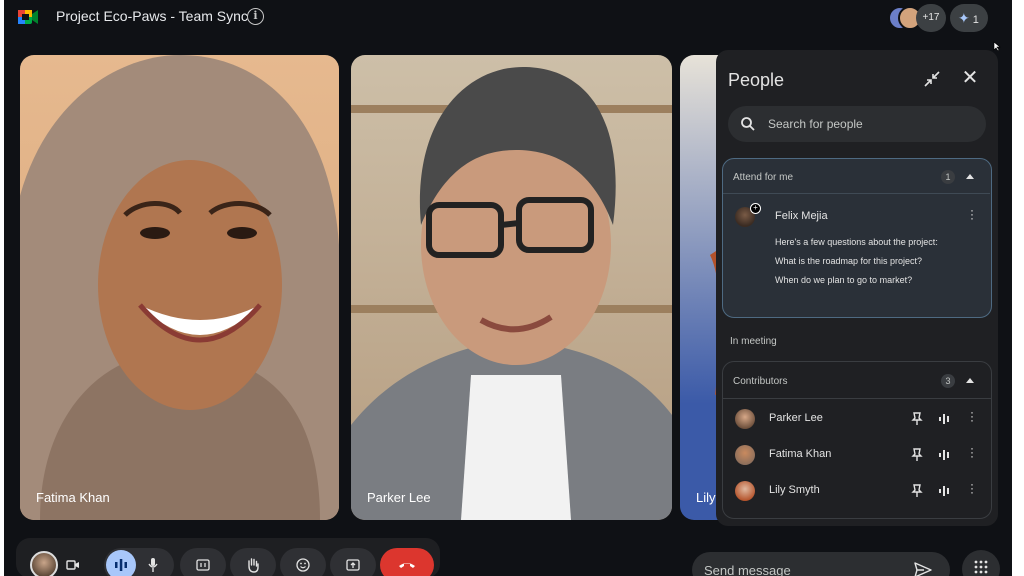 The image size is (1024, 576). What do you see at coordinates (849, 261) in the screenshot?
I see `note-line: What is the roadmap for this project?` at bounding box center [849, 261].